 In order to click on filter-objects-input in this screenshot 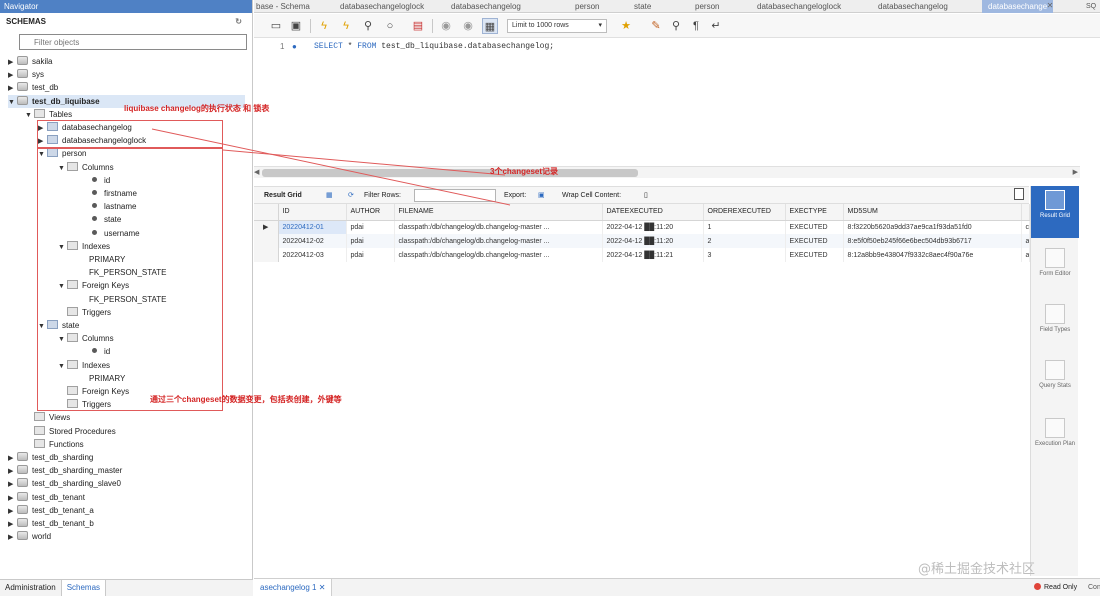, I will do `click(133, 42)`.